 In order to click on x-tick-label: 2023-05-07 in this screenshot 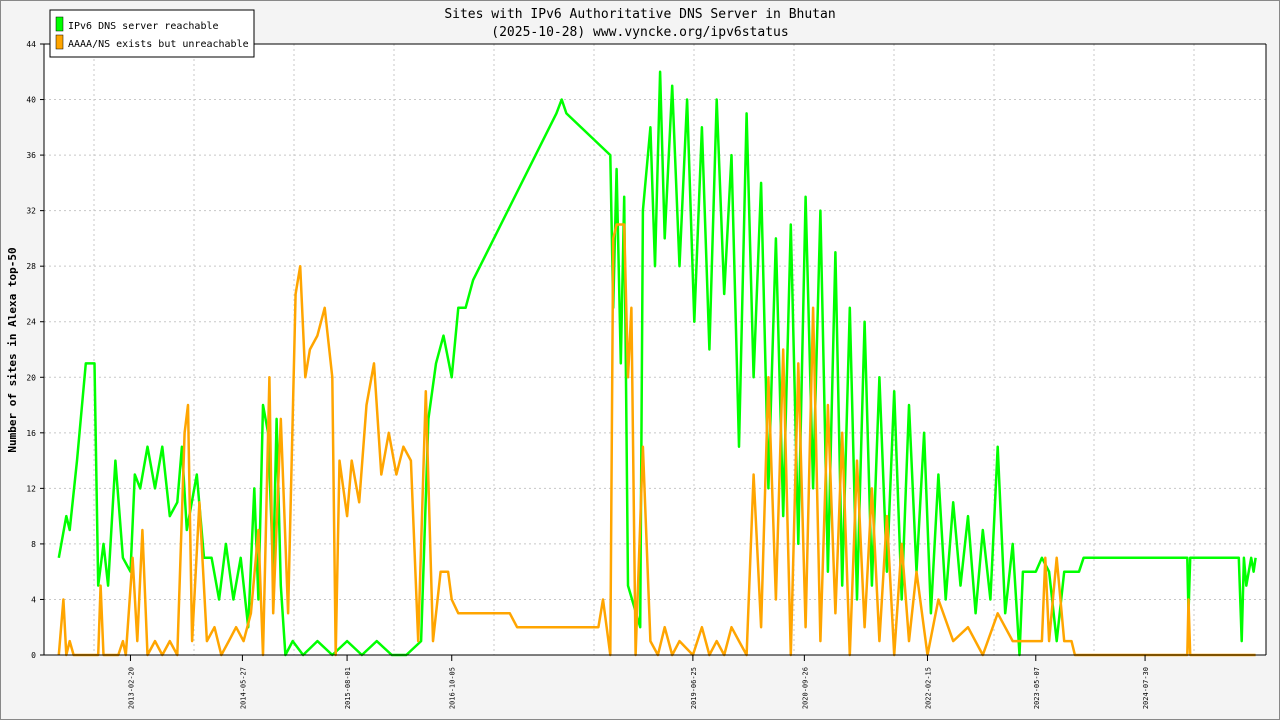, I will do `click(1037, 688)`.